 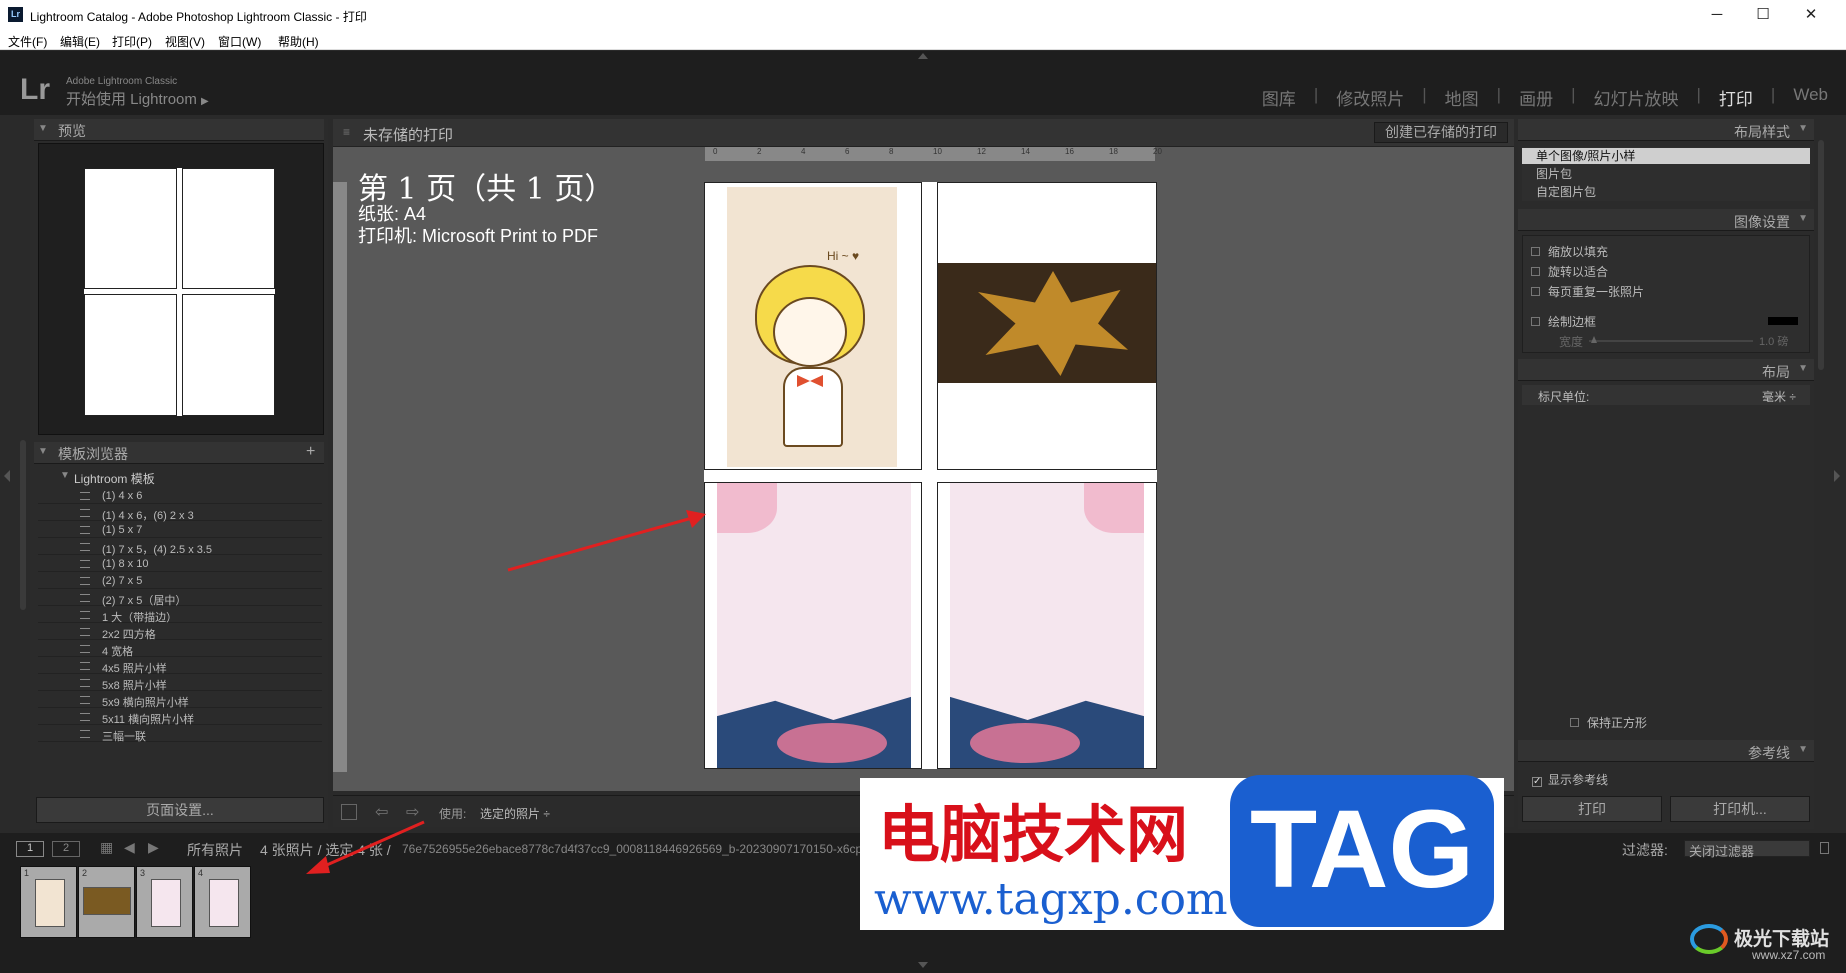 What do you see at coordinates (27, 41) in the screenshot?
I see `menu-file: 文件(F)` at bounding box center [27, 41].